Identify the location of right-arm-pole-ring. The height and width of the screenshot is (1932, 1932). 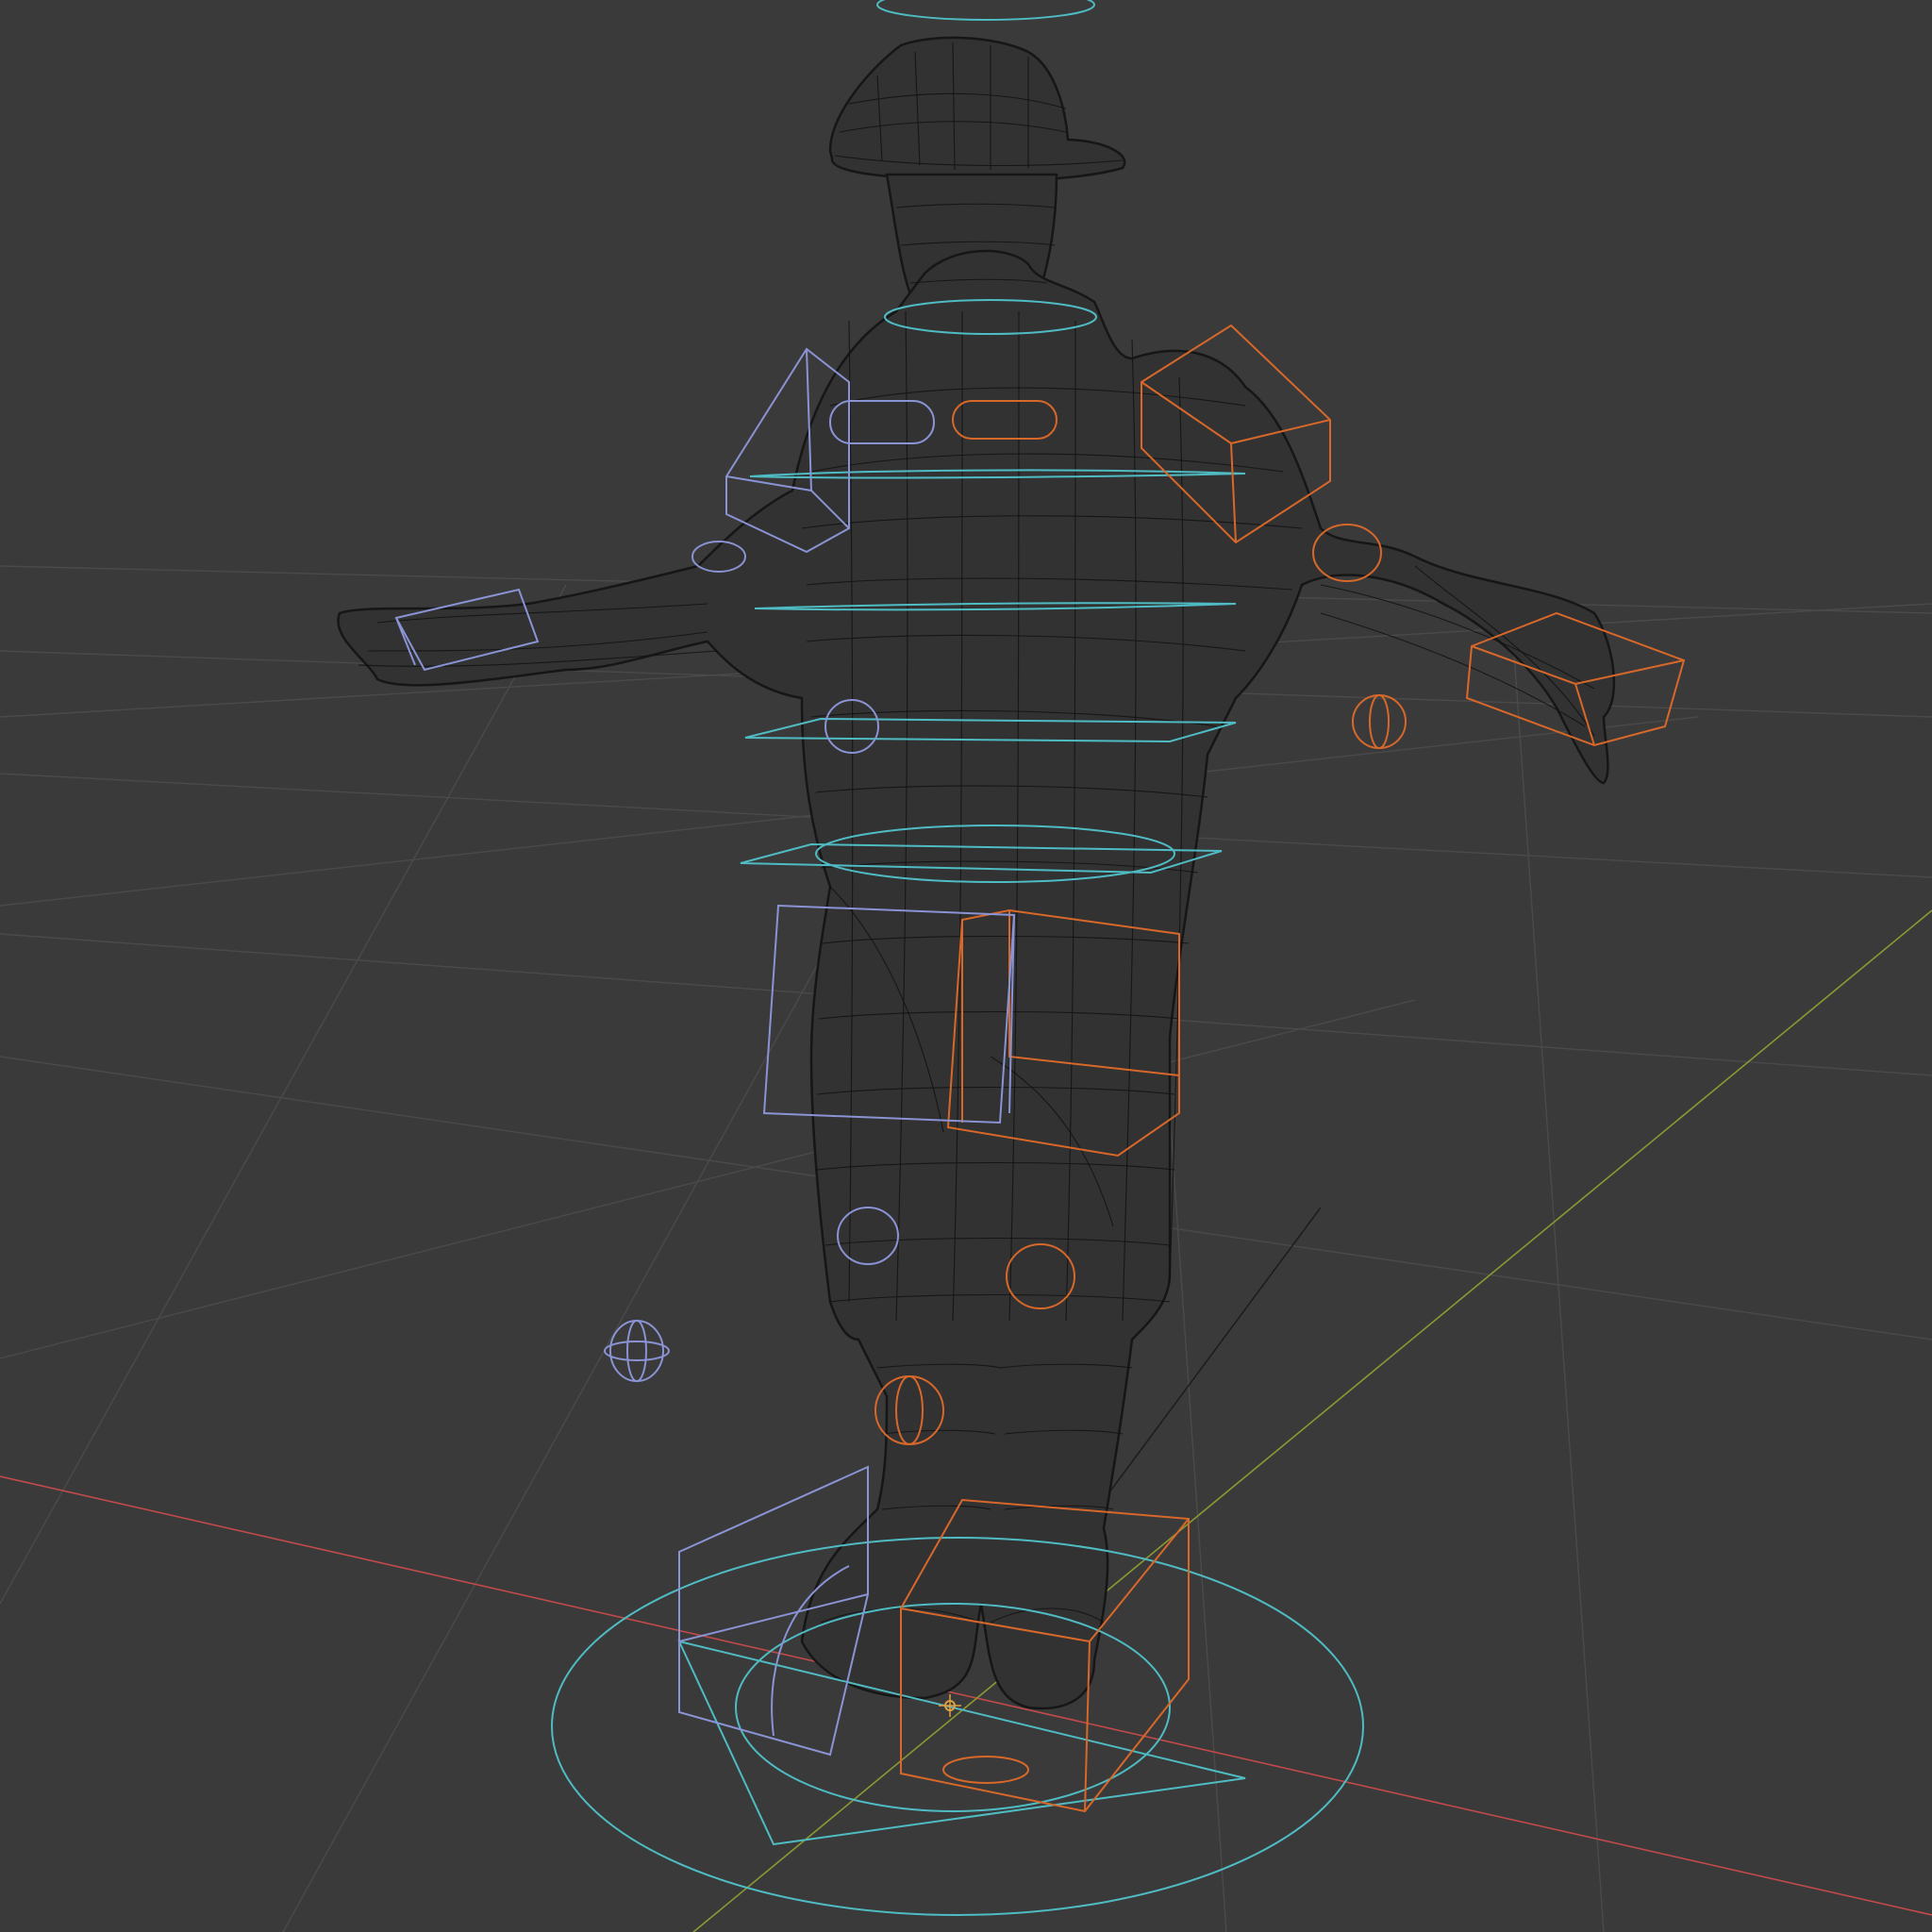
(1380, 721).